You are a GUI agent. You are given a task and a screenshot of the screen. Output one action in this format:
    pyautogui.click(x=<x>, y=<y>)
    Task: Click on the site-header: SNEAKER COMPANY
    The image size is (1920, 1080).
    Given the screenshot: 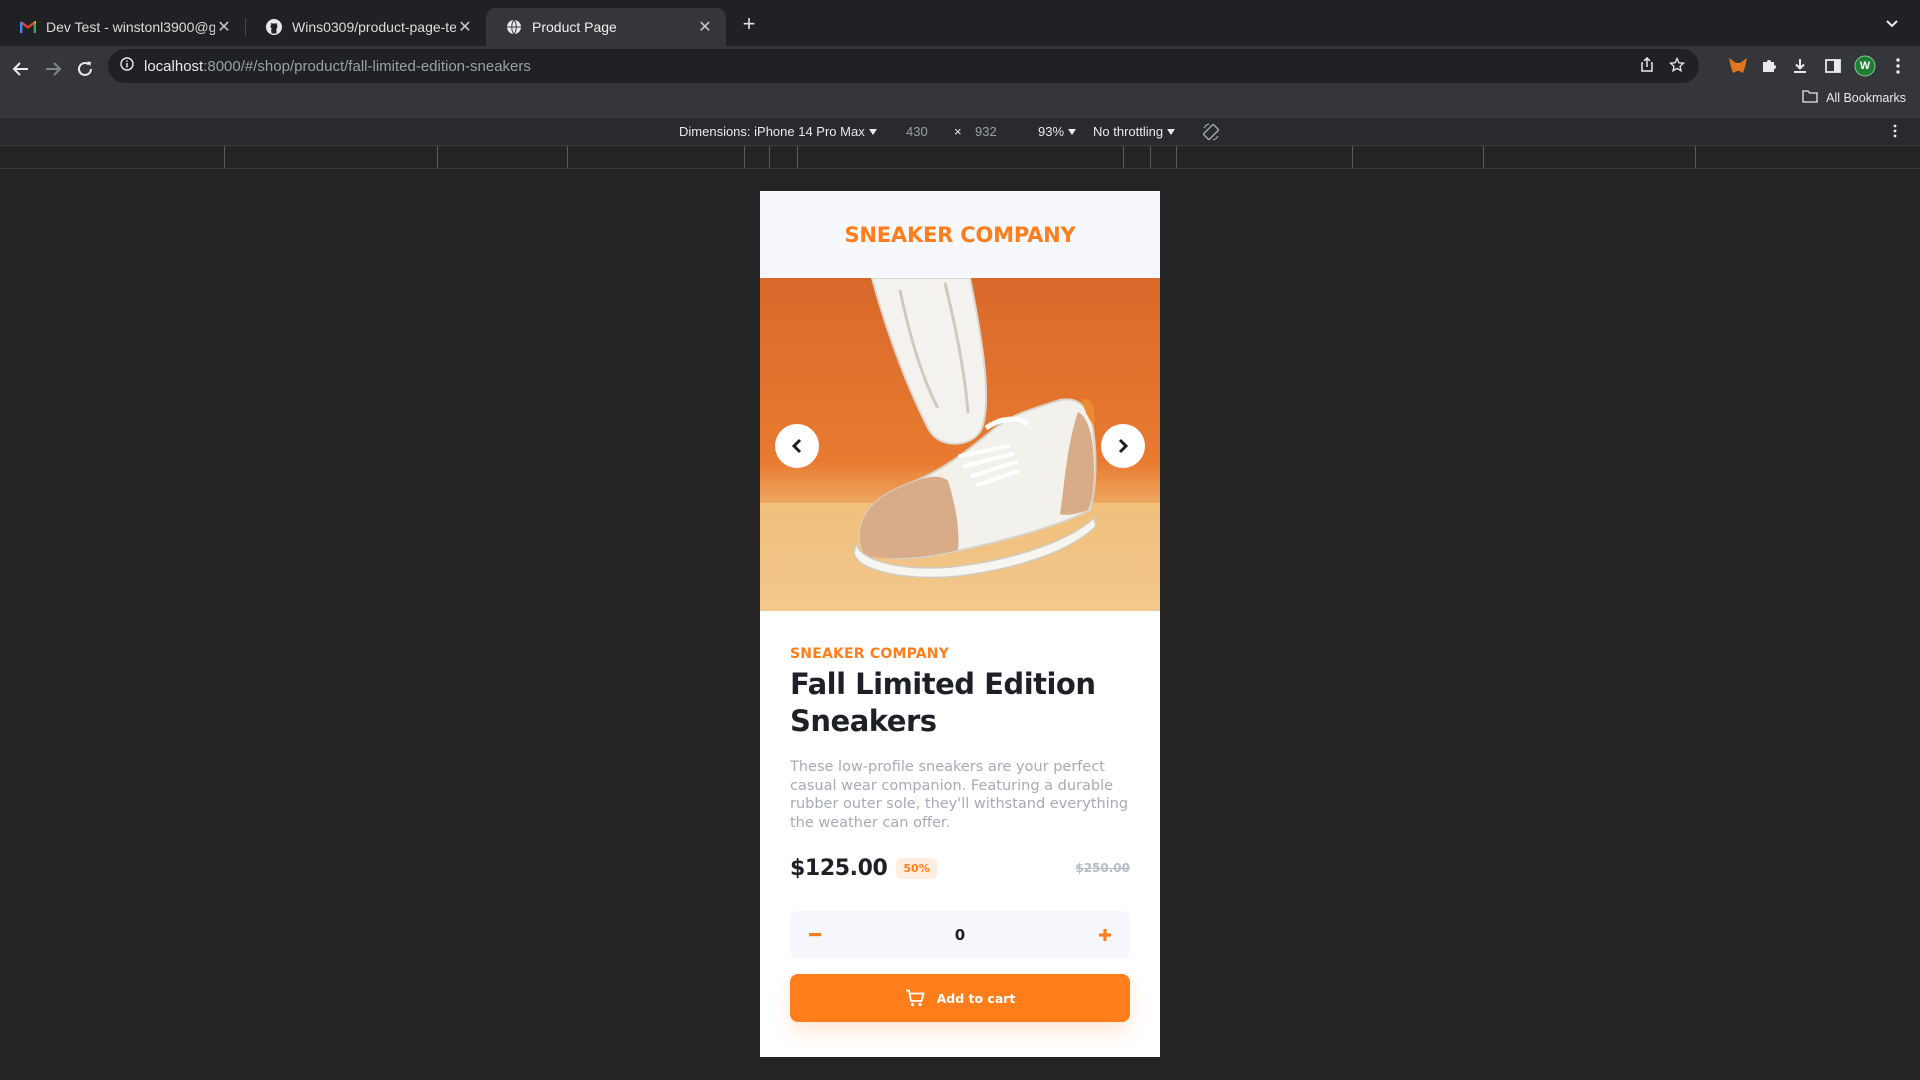 What is the action you would take?
    pyautogui.click(x=960, y=234)
    